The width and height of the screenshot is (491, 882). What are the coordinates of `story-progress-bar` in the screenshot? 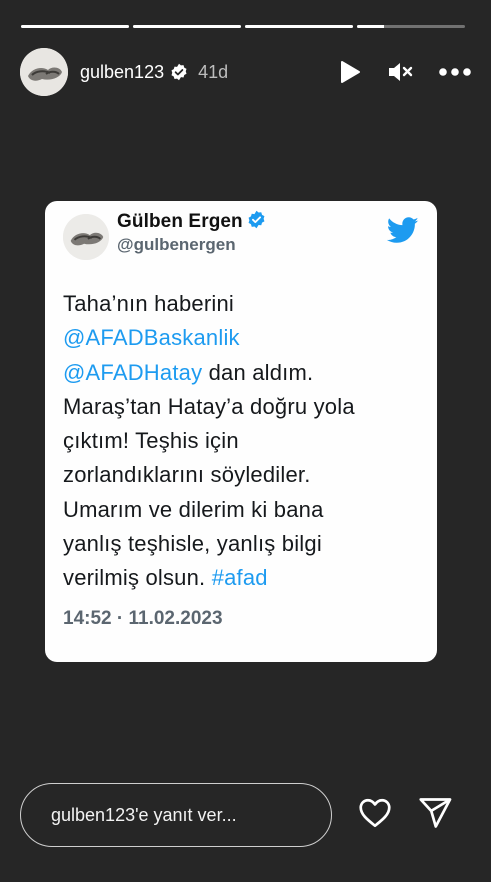 It's located at (243, 27).